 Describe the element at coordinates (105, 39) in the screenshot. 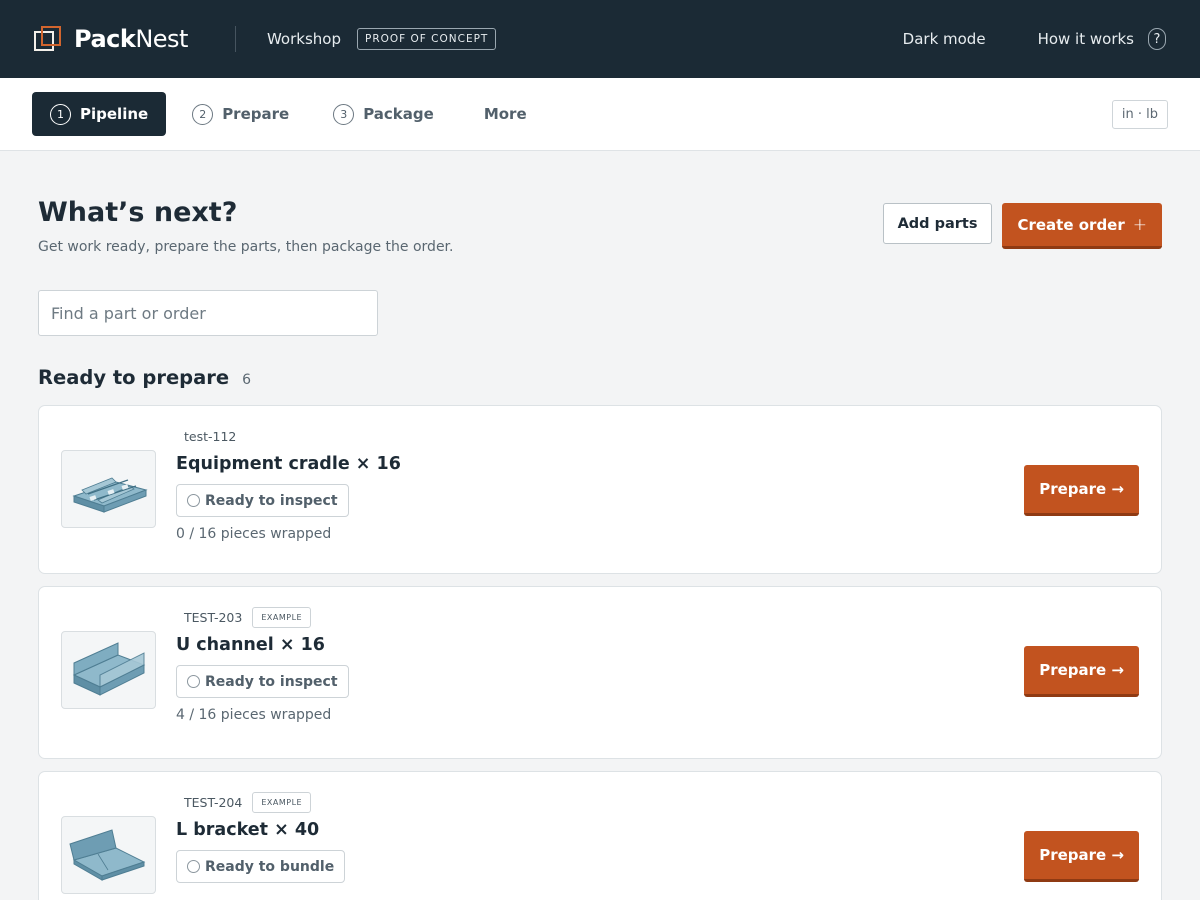

I see `brand-name-bold: Pack` at that location.